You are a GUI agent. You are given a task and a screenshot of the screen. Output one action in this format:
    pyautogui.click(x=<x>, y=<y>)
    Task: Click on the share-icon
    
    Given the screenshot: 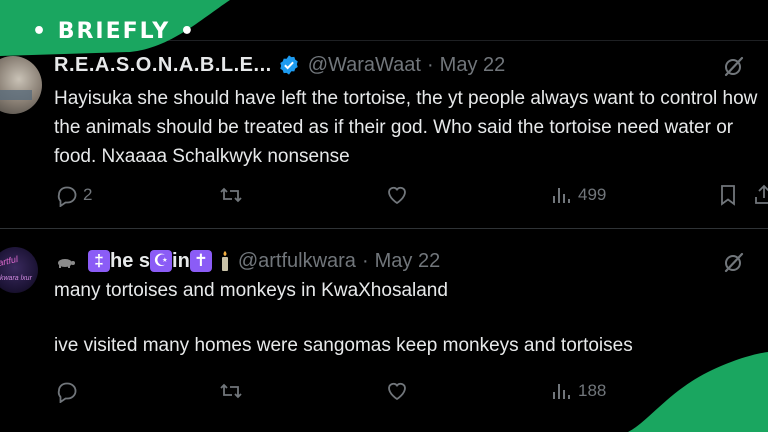 What is the action you would take?
    pyautogui.click(x=761, y=194)
    